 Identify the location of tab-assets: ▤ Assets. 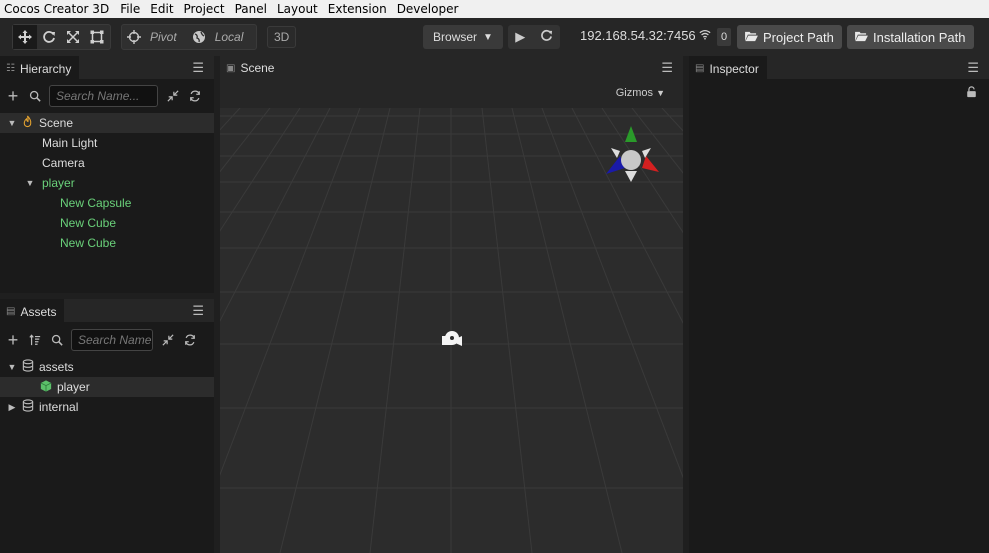
(32, 311).